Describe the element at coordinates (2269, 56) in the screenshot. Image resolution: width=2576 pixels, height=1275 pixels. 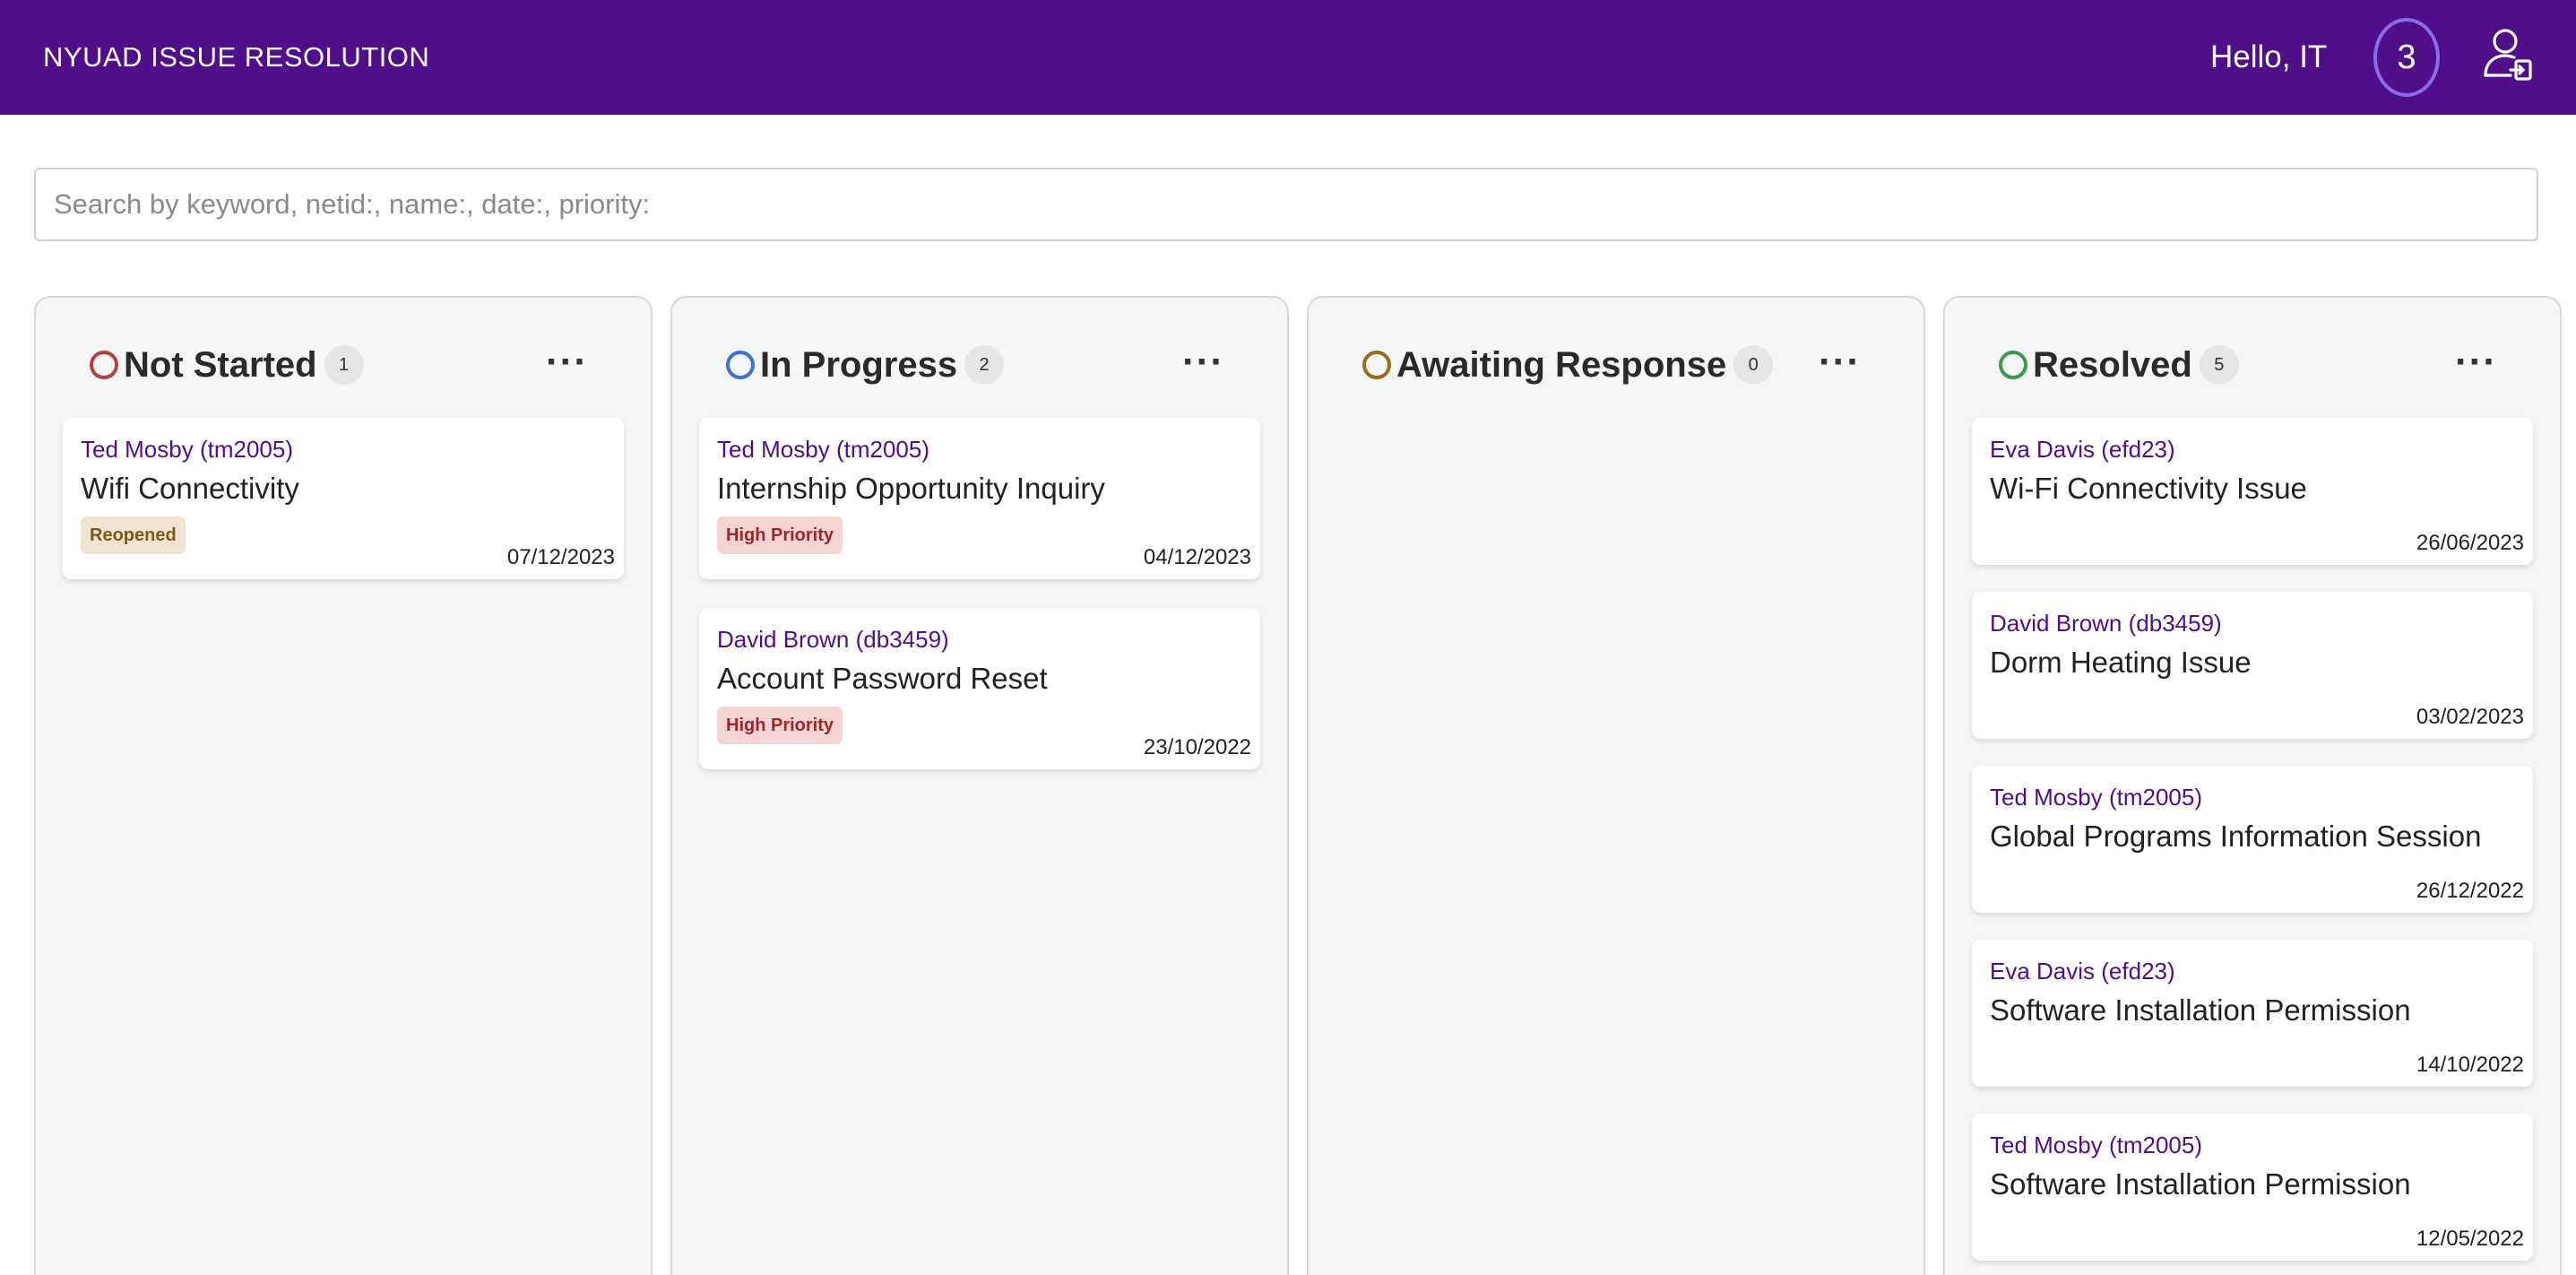
I see `greeting-text: Hello, IT` at that location.